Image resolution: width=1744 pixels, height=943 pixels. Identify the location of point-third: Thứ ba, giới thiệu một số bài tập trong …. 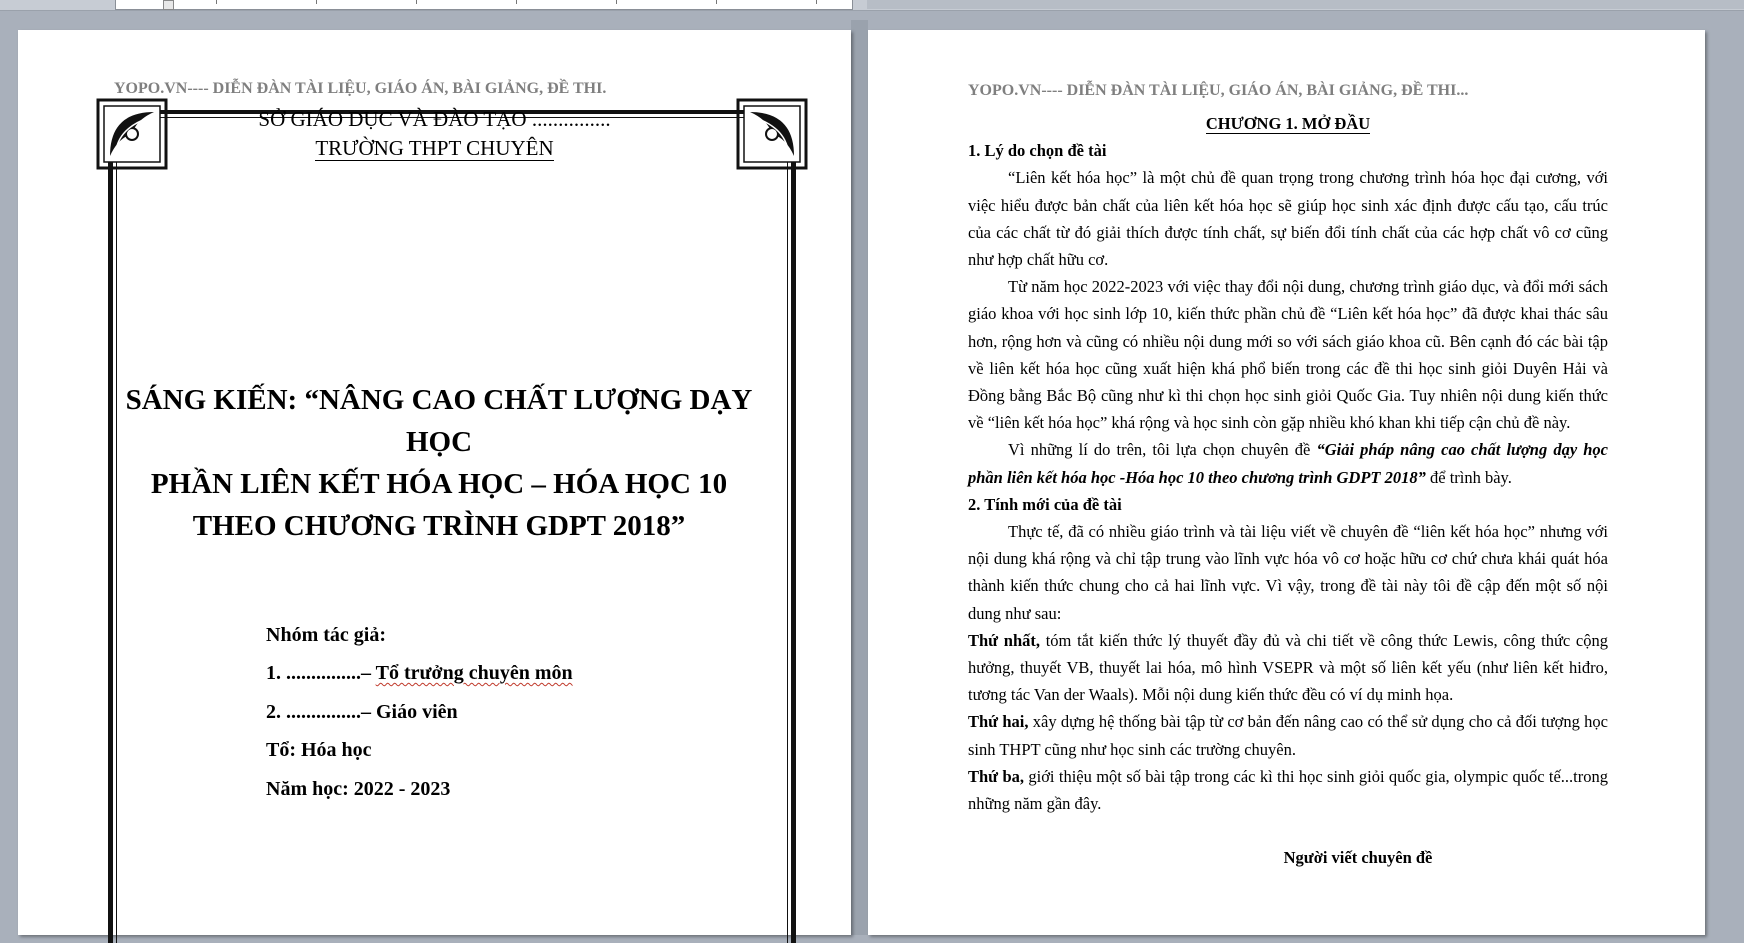
(1288, 790).